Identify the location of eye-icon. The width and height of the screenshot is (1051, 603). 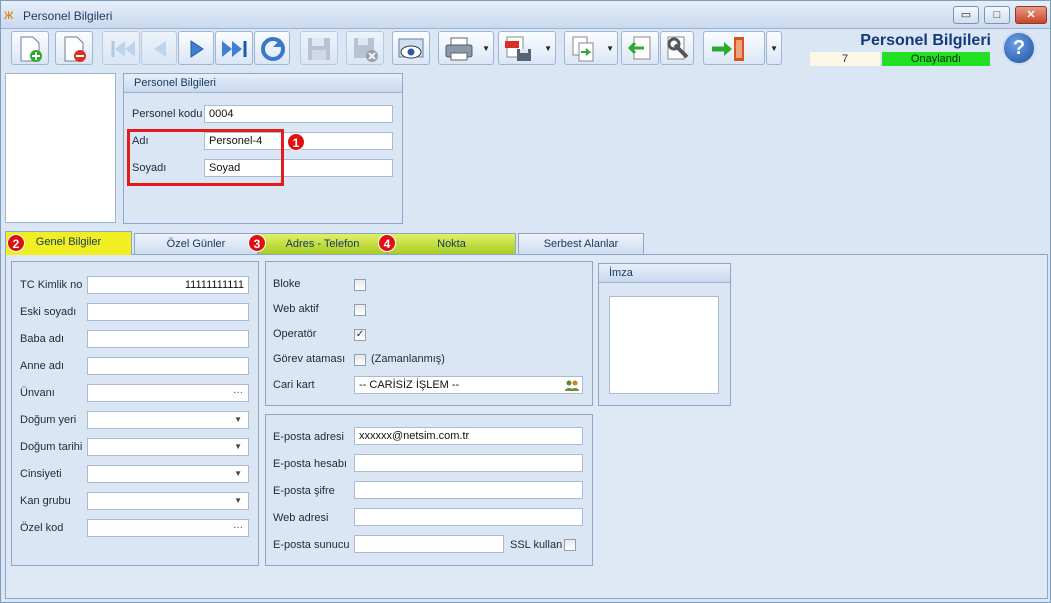
(411, 48).